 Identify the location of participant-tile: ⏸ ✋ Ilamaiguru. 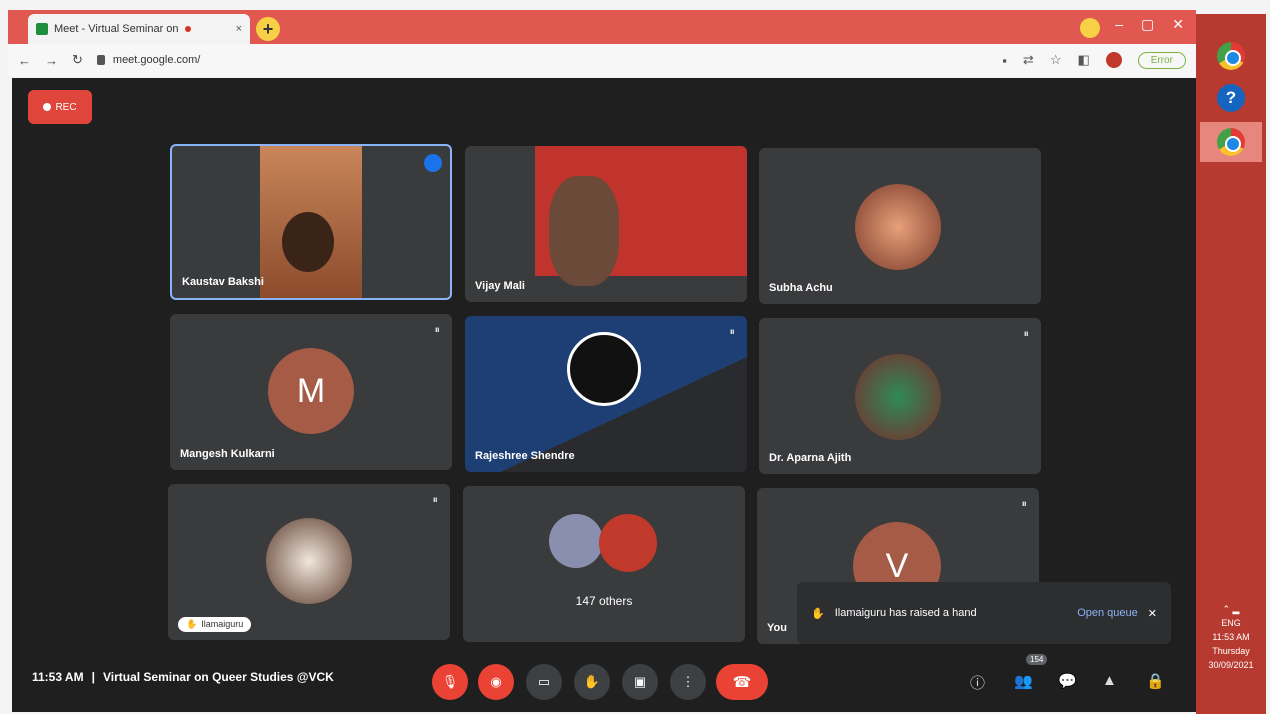
(309, 562).